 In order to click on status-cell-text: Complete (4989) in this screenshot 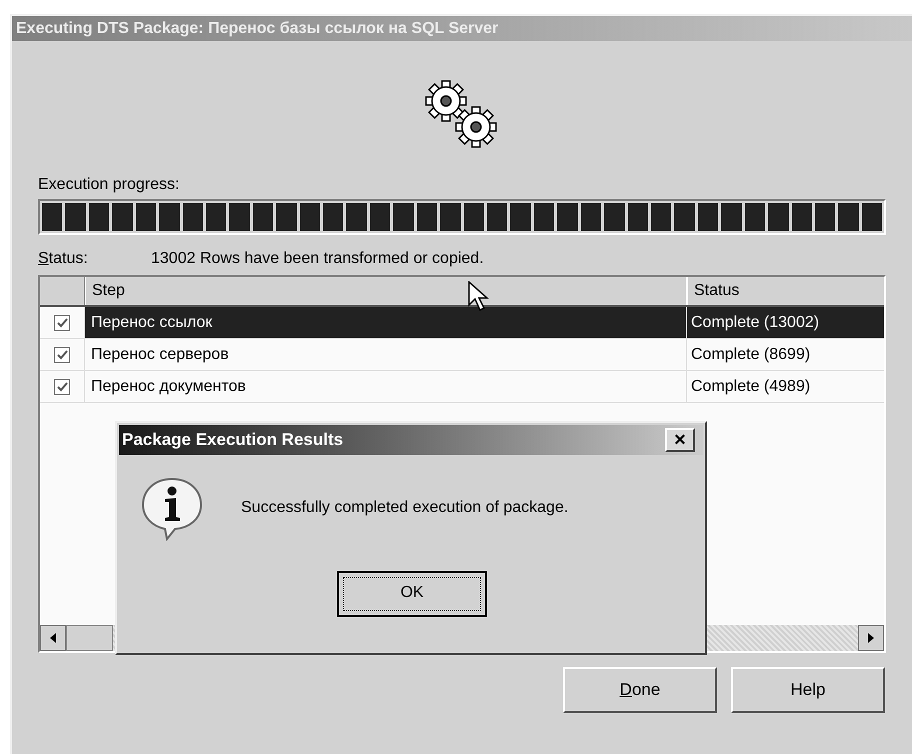, I will do `click(751, 387)`.